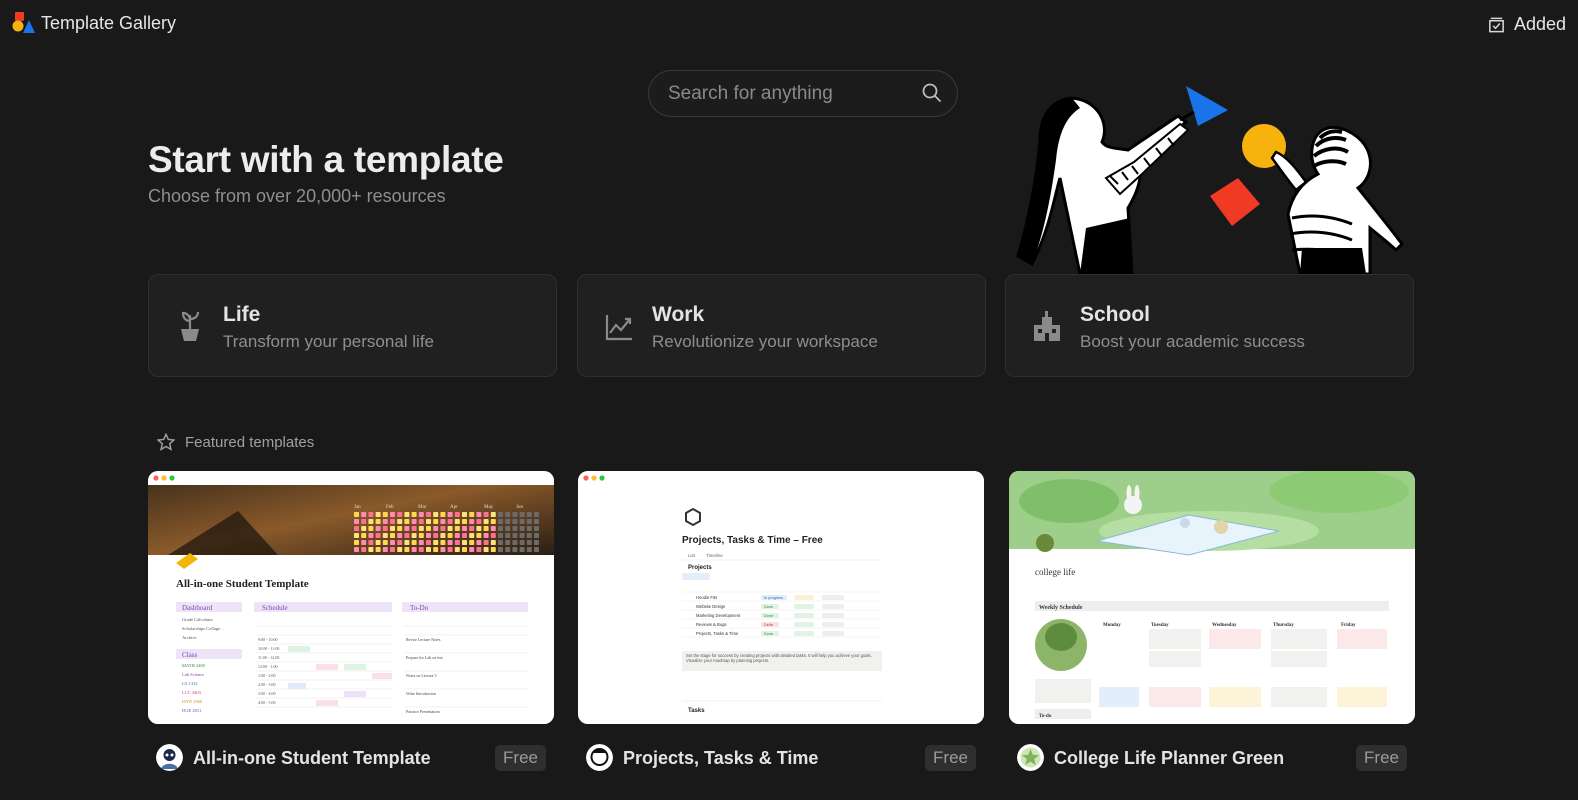 The width and height of the screenshot is (1578, 800). I want to click on preview-section: Schedule, so click(275, 608).